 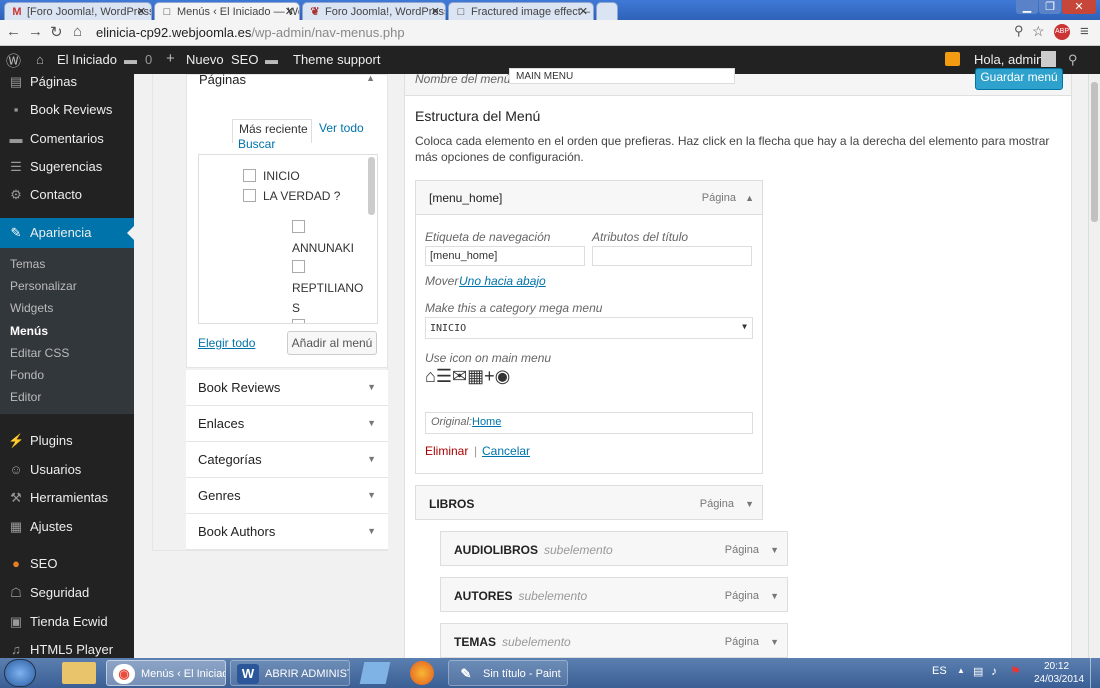 What do you see at coordinates (13, 31) in the screenshot?
I see `back-icon: ←` at bounding box center [13, 31].